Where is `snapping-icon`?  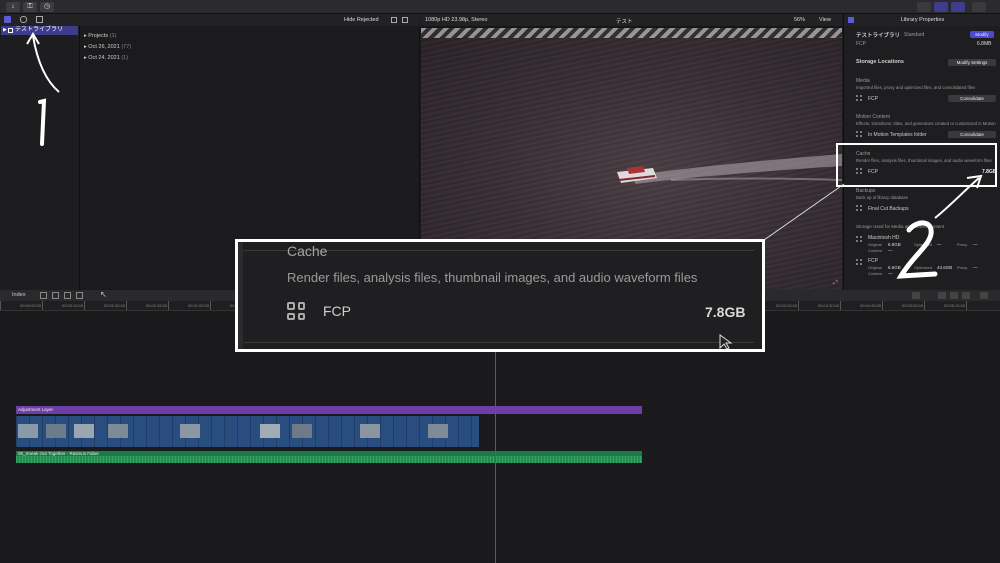
snapping-icon is located at coordinates (966, 295).